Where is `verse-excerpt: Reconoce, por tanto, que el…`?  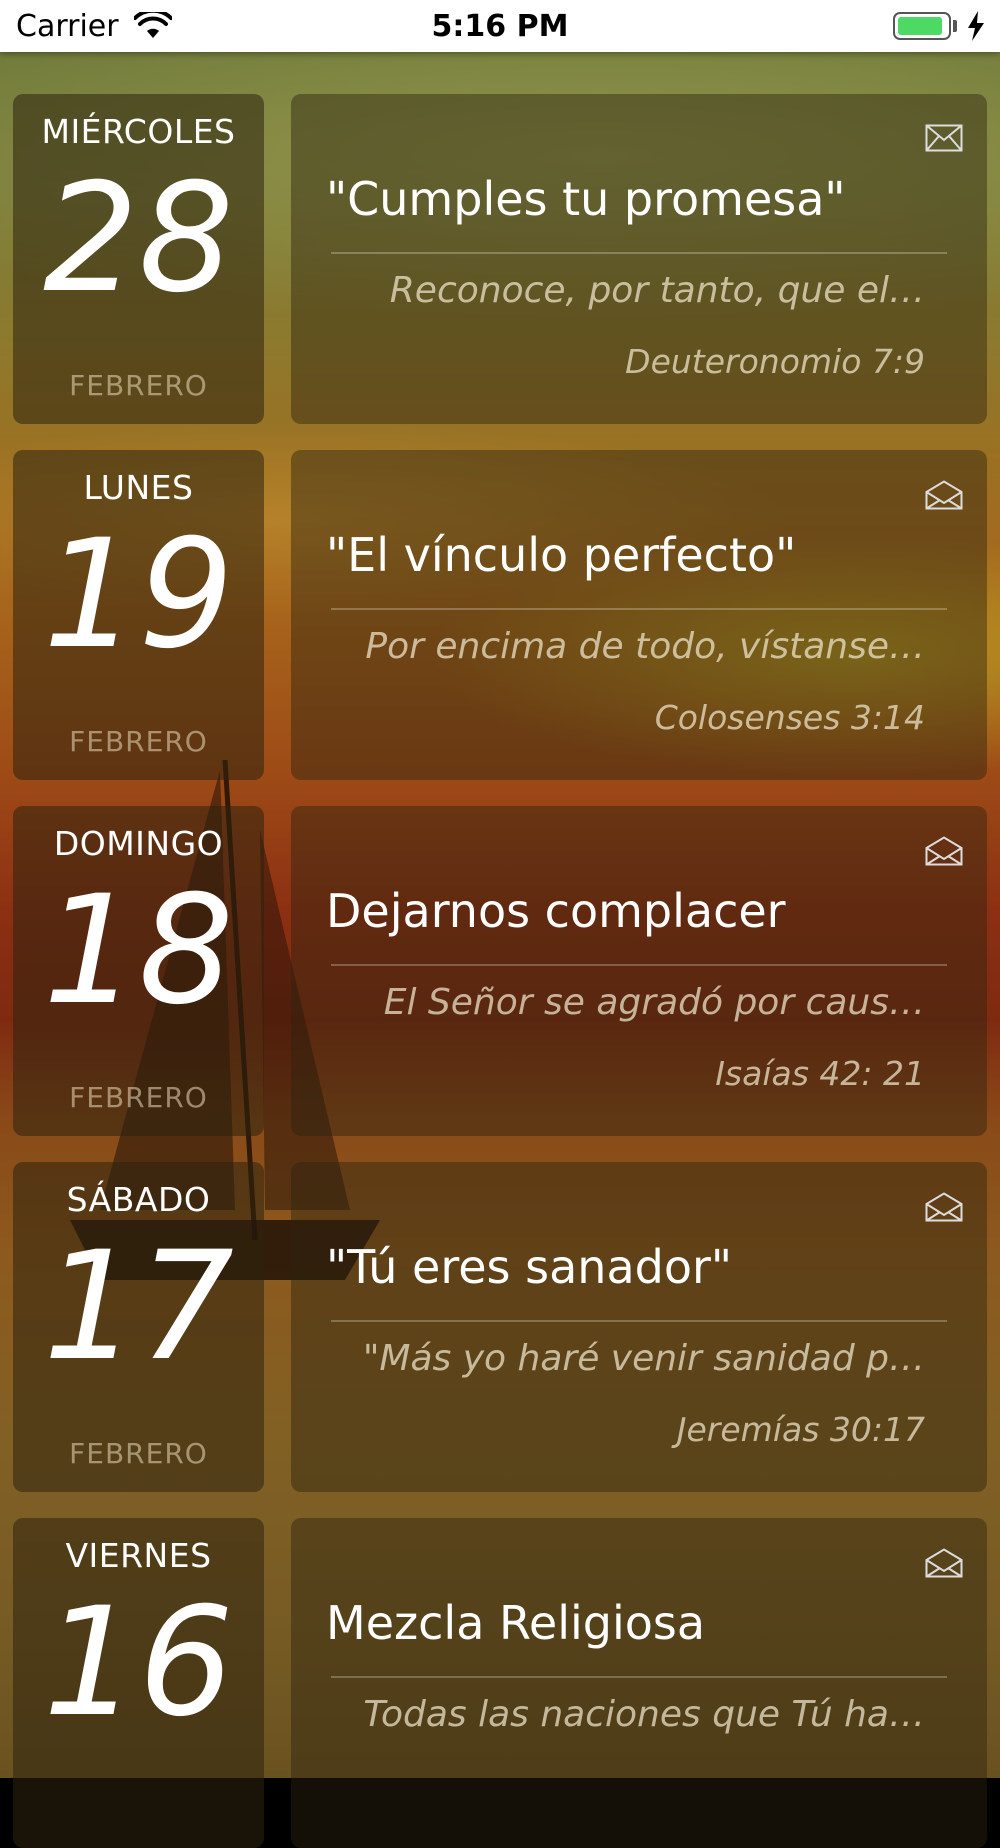 verse-excerpt: Reconoce, por tanto, que el… is located at coordinates (657, 290).